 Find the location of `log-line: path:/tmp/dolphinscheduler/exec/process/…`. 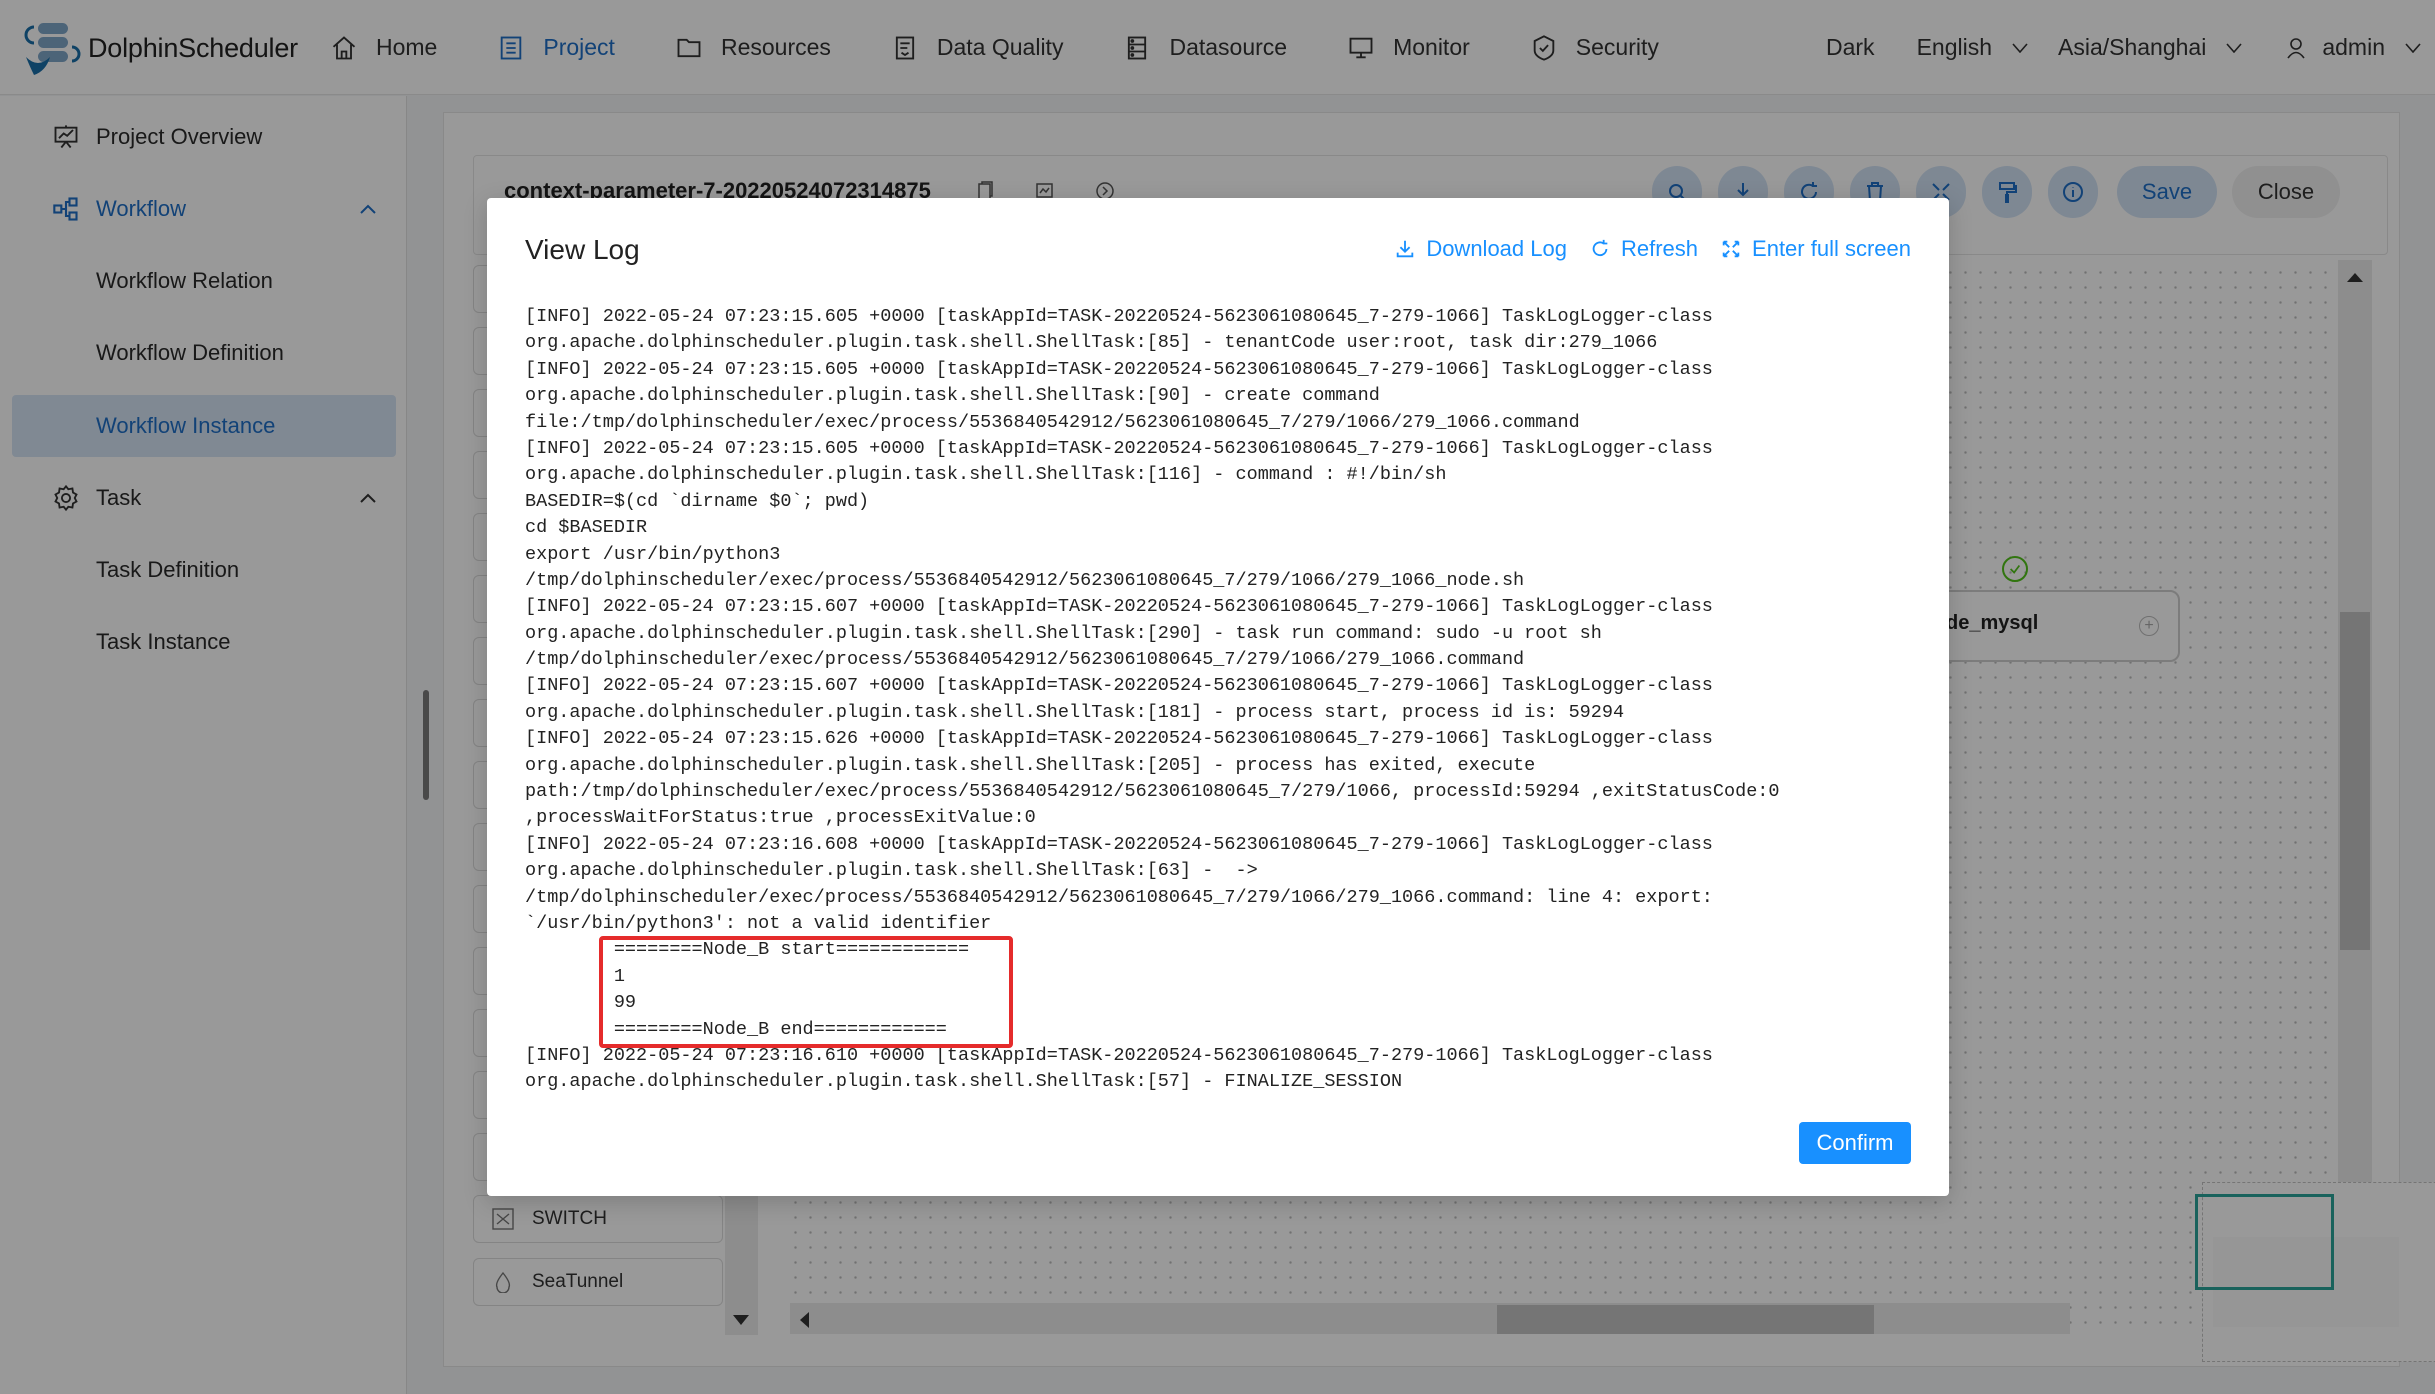

log-line: path:/tmp/dolphinscheduler/exec/process/… is located at coordinates (1152, 792).